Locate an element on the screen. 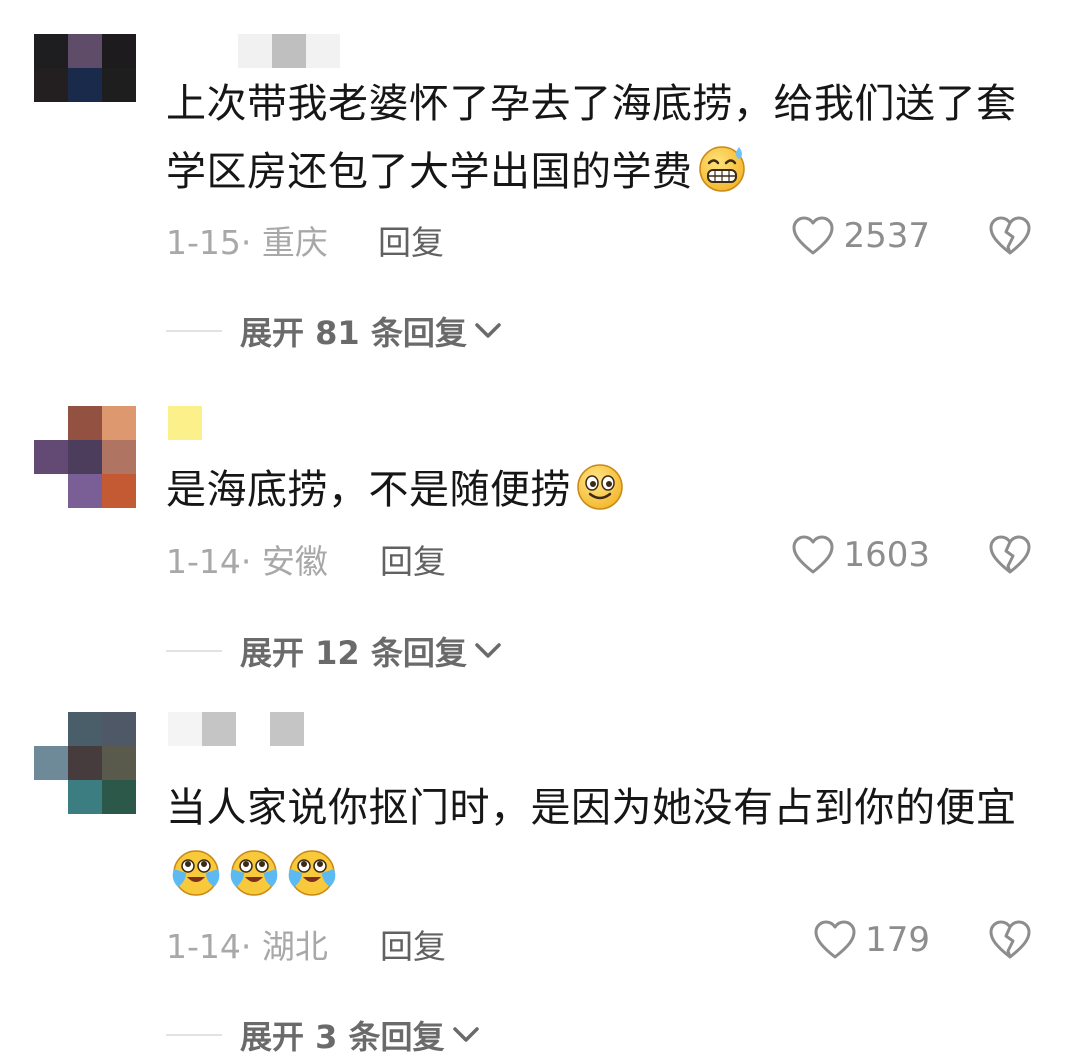 The width and height of the screenshot is (1080, 1064). like-button: 2537 is located at coordinates (860, 236).